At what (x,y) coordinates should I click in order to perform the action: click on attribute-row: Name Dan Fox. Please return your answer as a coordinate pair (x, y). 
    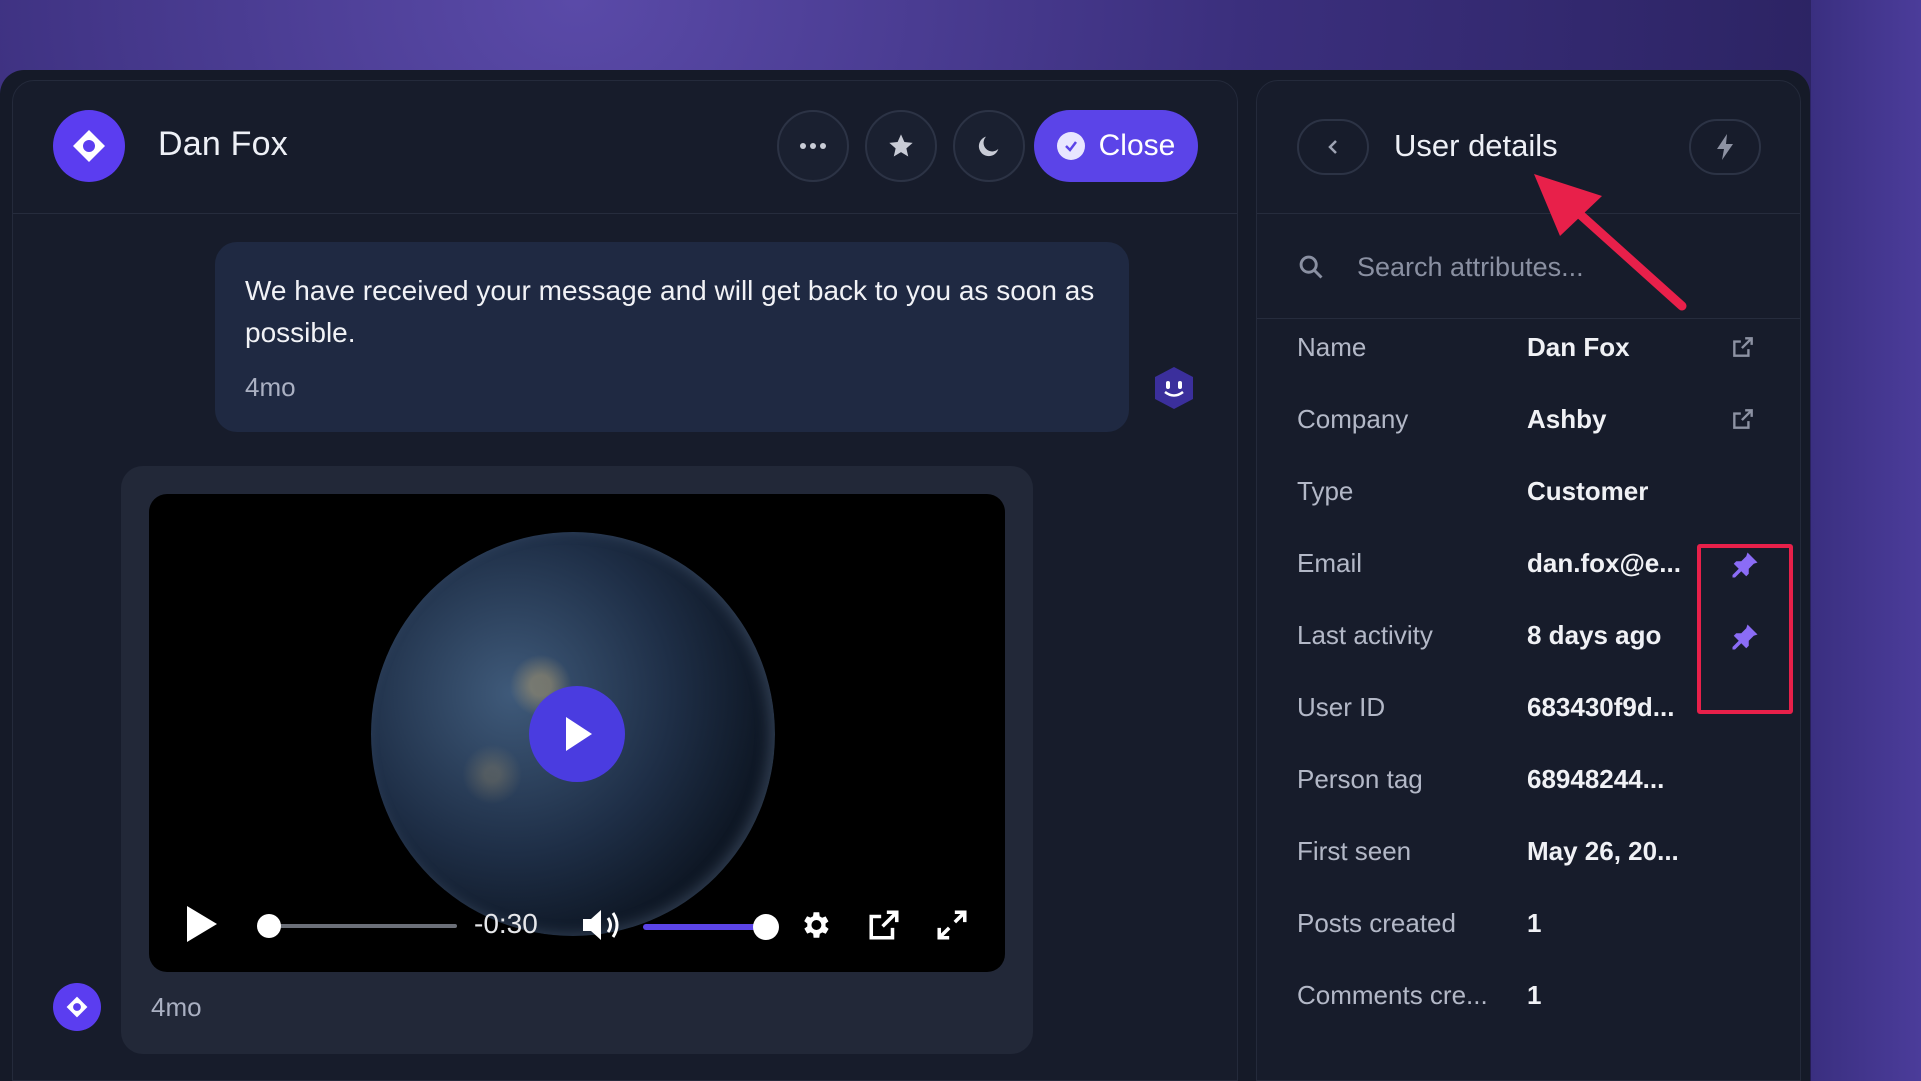
    Looking at the image, I should click on (1532, 349).